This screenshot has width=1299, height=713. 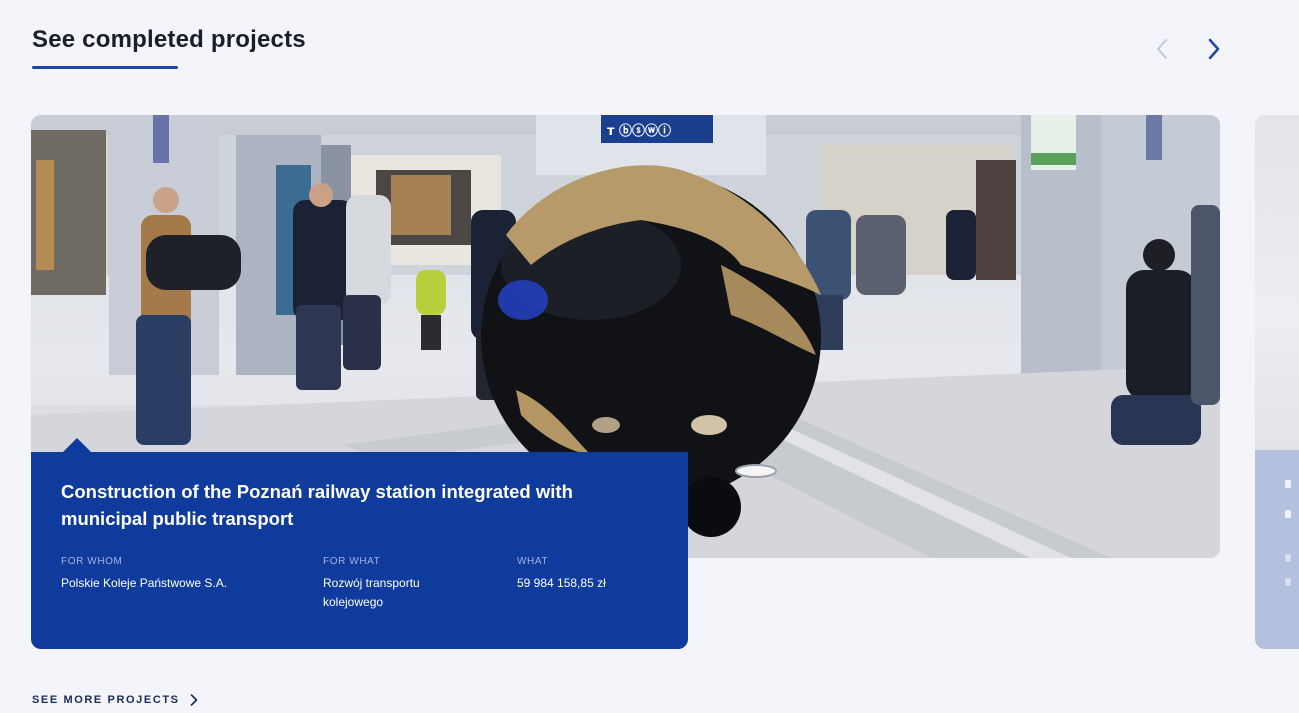 I want to click on section-title: See completed projects, so click(x=169, y=39).